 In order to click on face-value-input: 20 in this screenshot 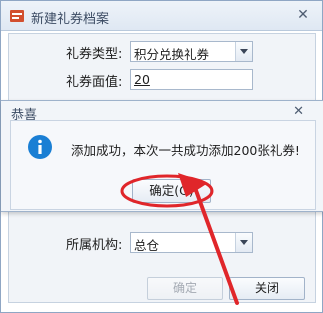, I will do `click(191, 79)`.